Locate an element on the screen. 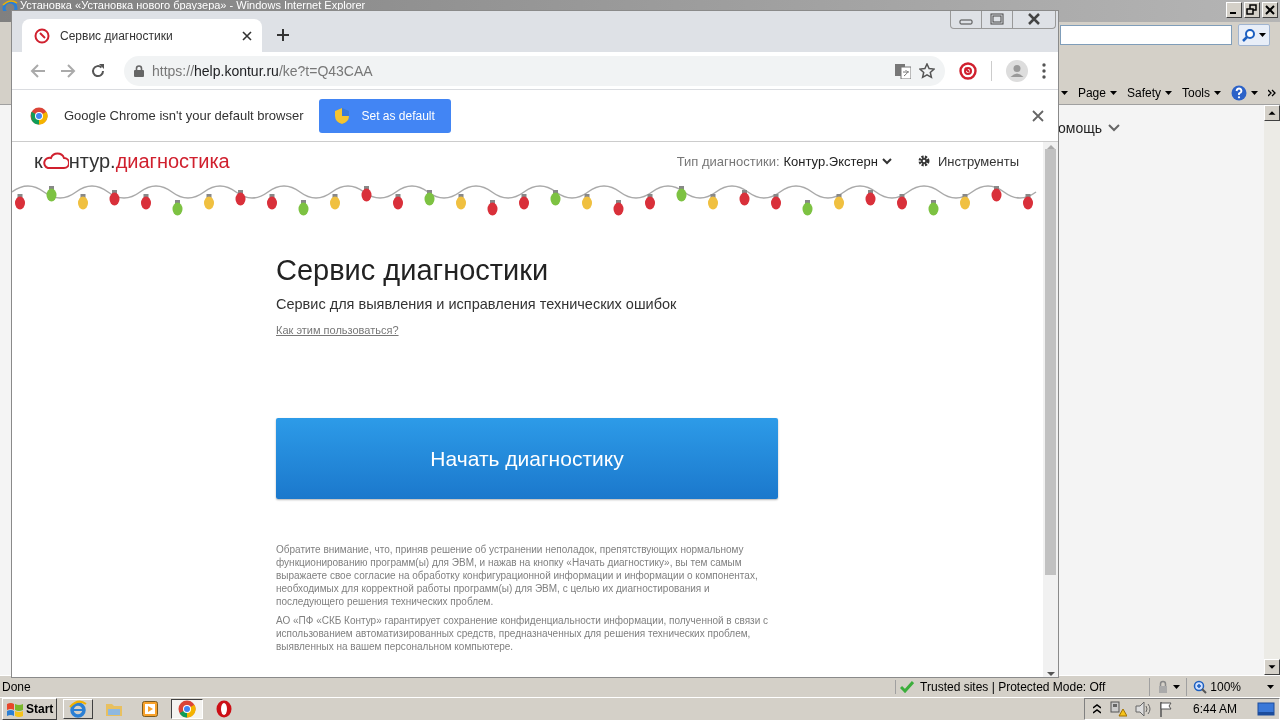 This screenshot has width=1280, height=720. notice-paragraph: АО «ПФ «СКБ Контур» гарантирует сохранение конфиденциальности информации, полученной в связи с использованием автоматизированных средств, предназначенных для решения технических проблем, выявленных на вашем персональном компьютере. is located at coordinates (522, 633).